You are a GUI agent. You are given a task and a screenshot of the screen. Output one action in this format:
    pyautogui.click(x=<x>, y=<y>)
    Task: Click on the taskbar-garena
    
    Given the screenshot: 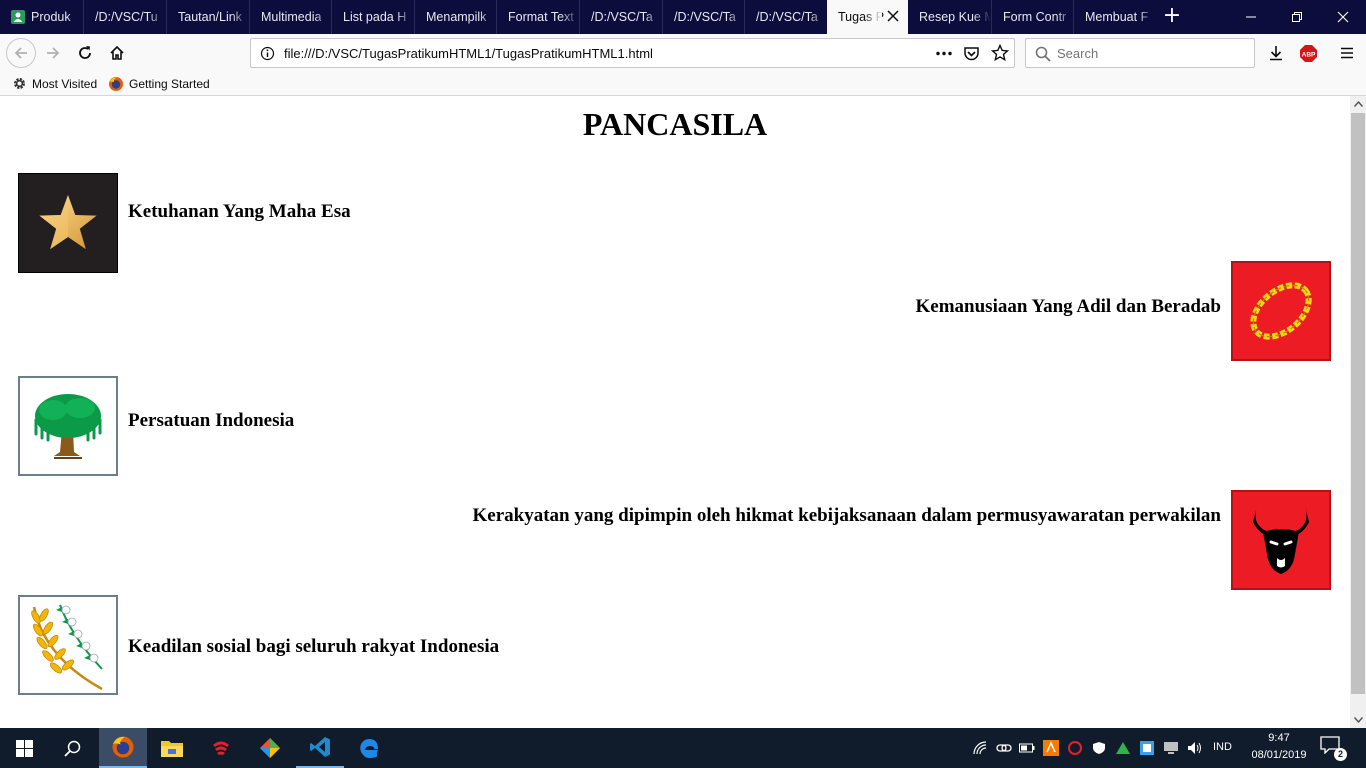 What is the action you would take?
    pyautogui.click(x=221, y=748)
    